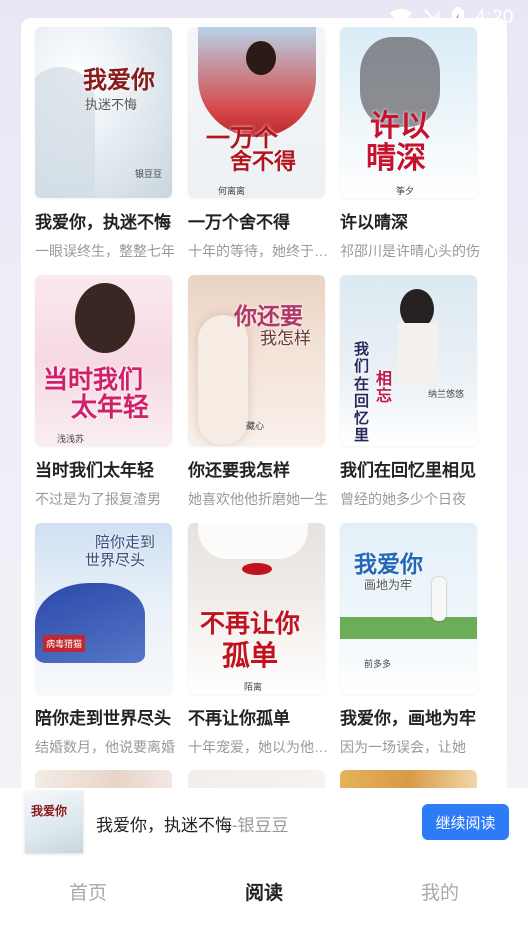  Describe the element at coordinates (403, 499) in the screenshot. I see `book-desc: 曾经的她多少个日夜` at that location.